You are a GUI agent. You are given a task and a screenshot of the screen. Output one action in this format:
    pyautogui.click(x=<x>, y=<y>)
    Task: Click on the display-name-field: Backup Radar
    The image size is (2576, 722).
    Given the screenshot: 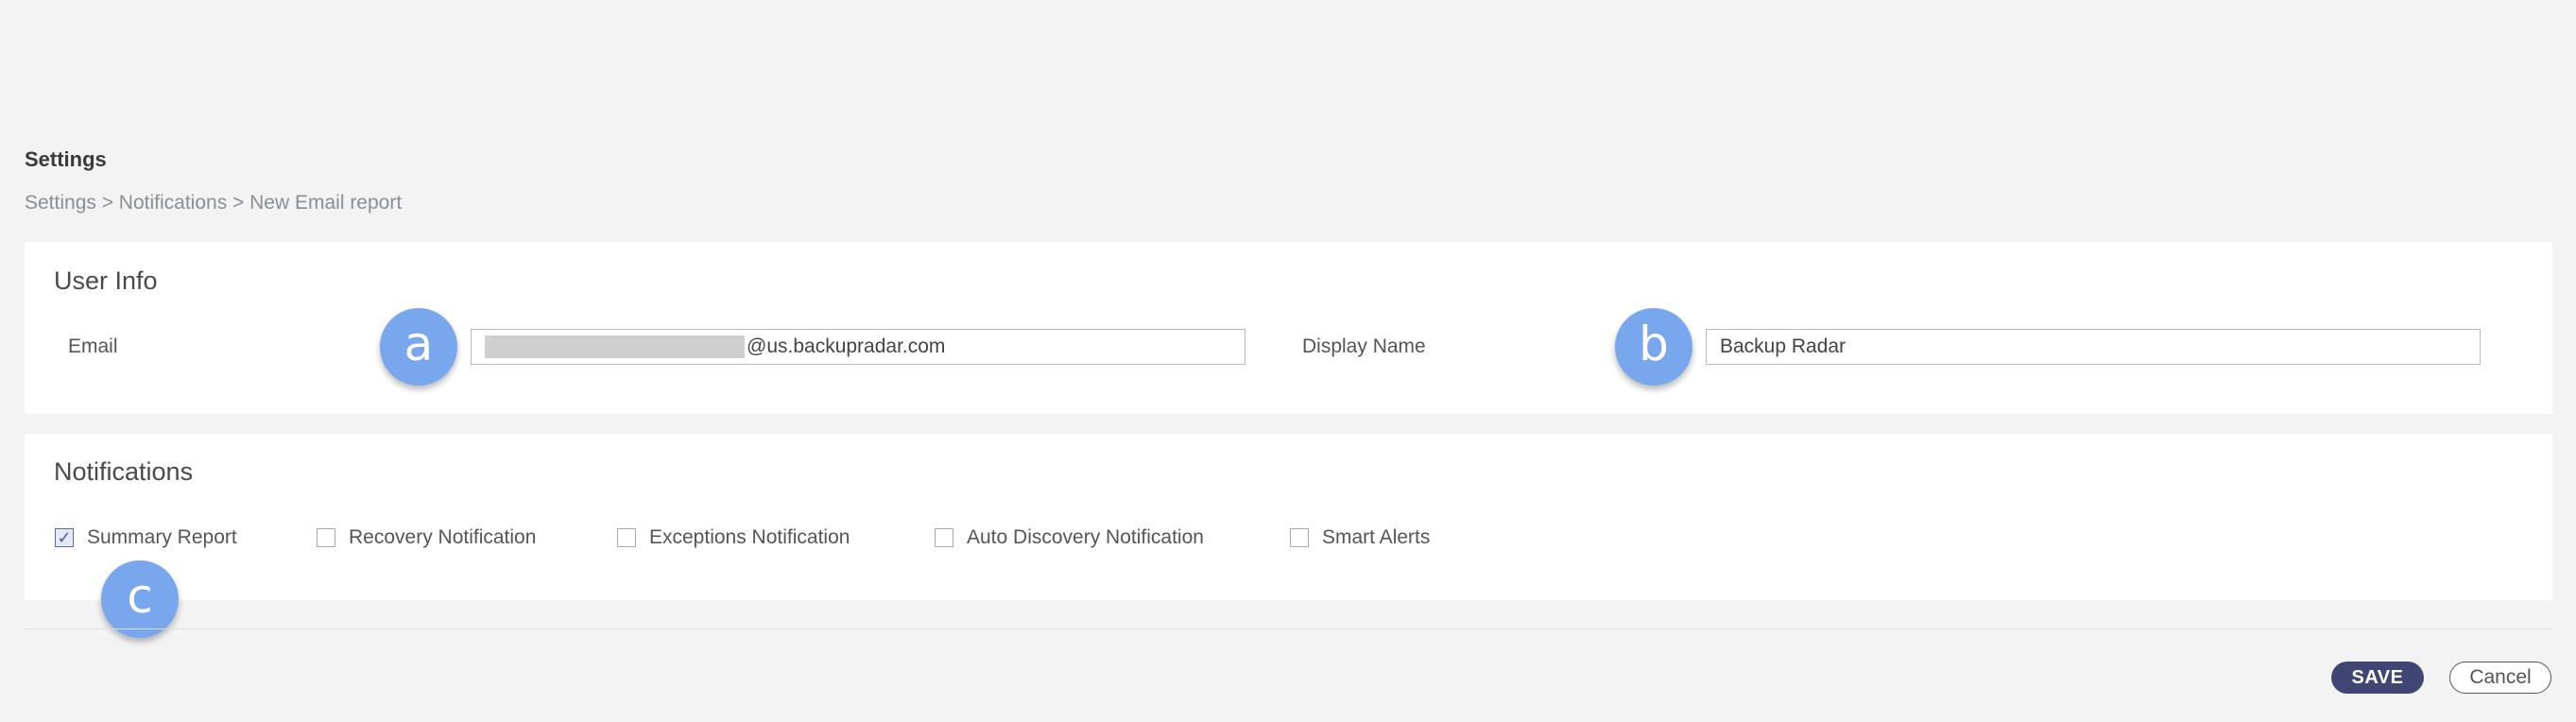 What is the action you would take?
    pyautogui.click(x=2093, y=347)
    